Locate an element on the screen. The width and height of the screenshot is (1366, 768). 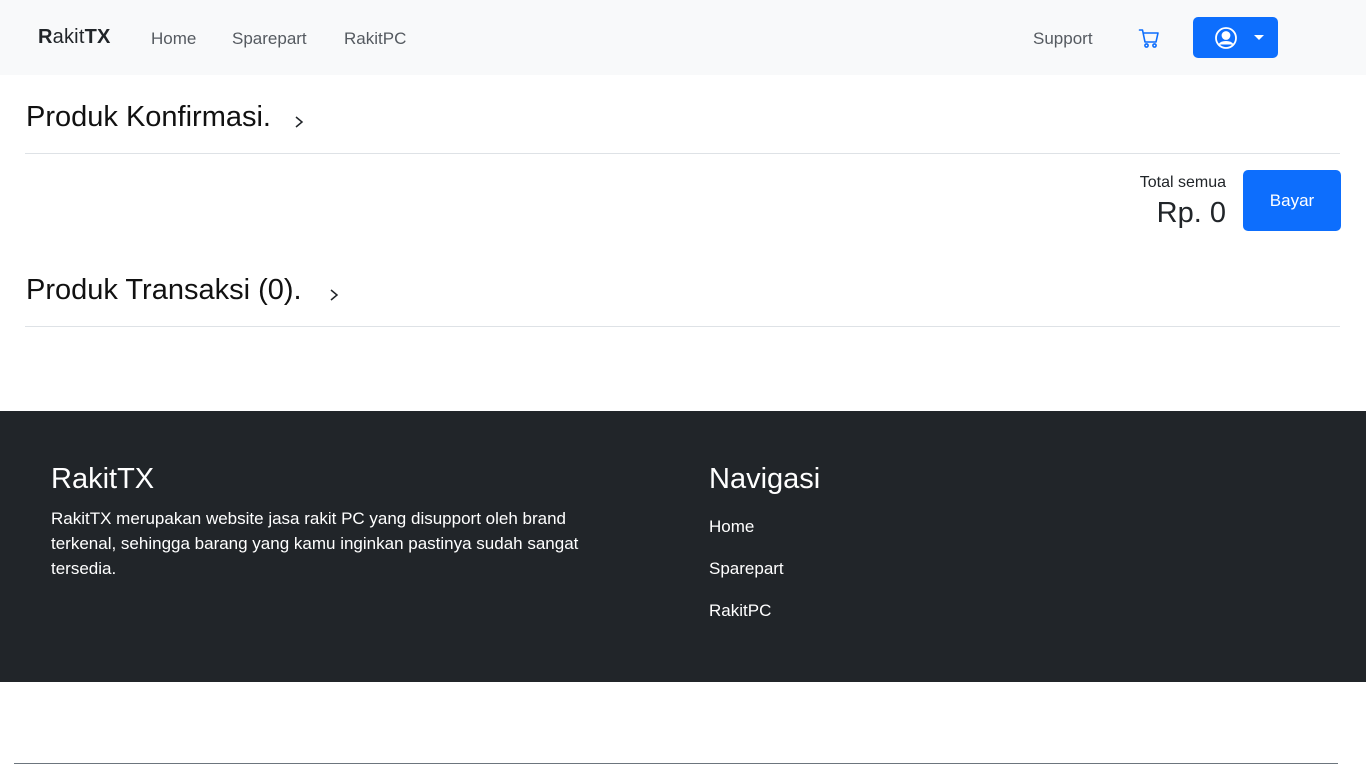
brand-mid: akit is located at coordinates (68, 37).